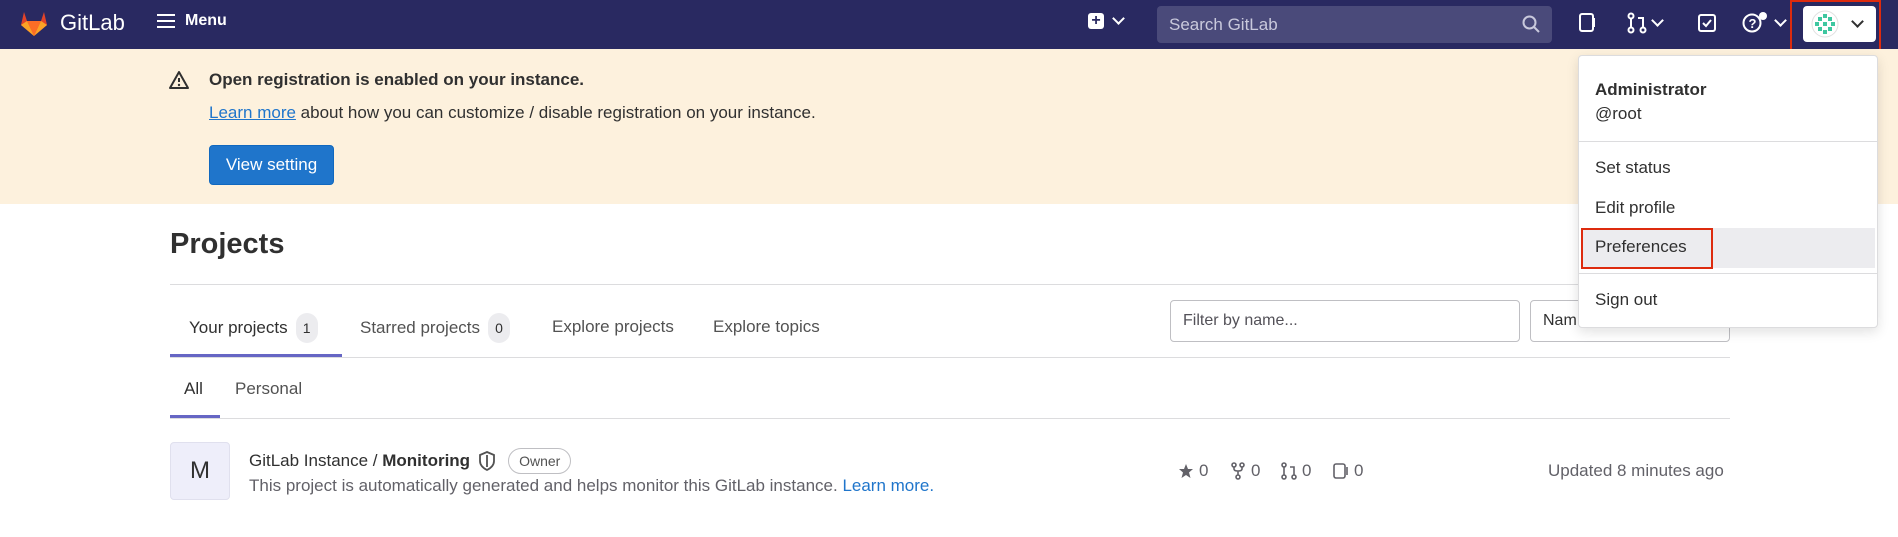  I want to click on menu-button: Menu, so click(192, 21).